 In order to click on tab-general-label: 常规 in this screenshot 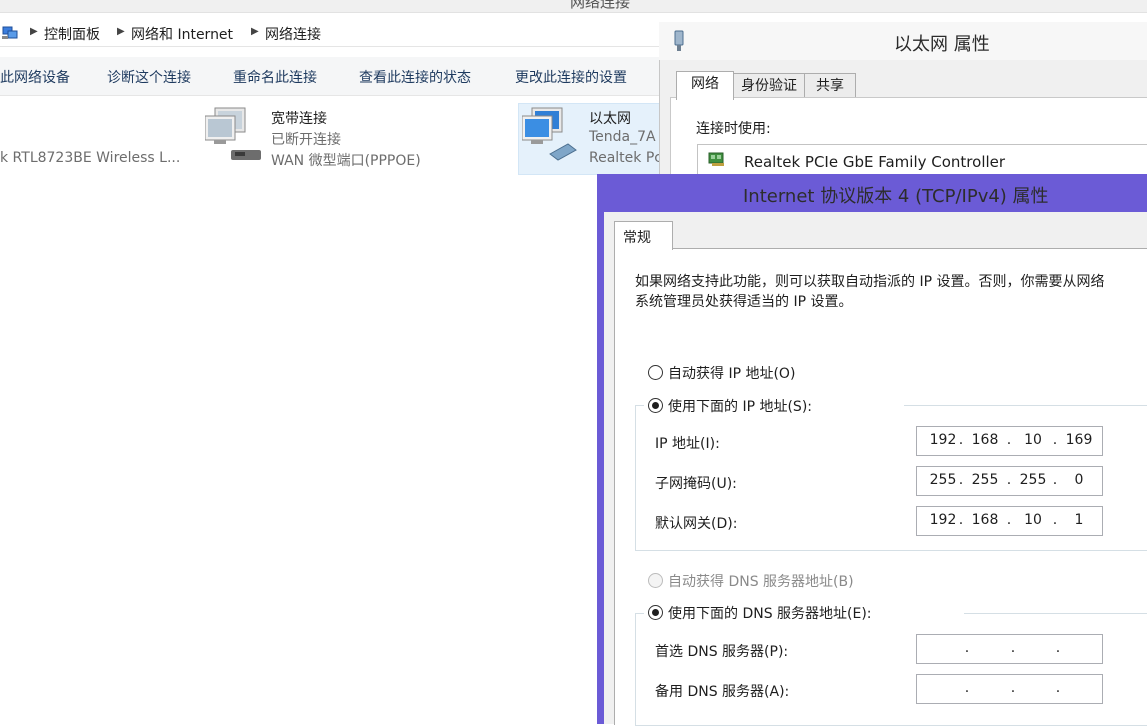, I will do `click(637, 238)`.